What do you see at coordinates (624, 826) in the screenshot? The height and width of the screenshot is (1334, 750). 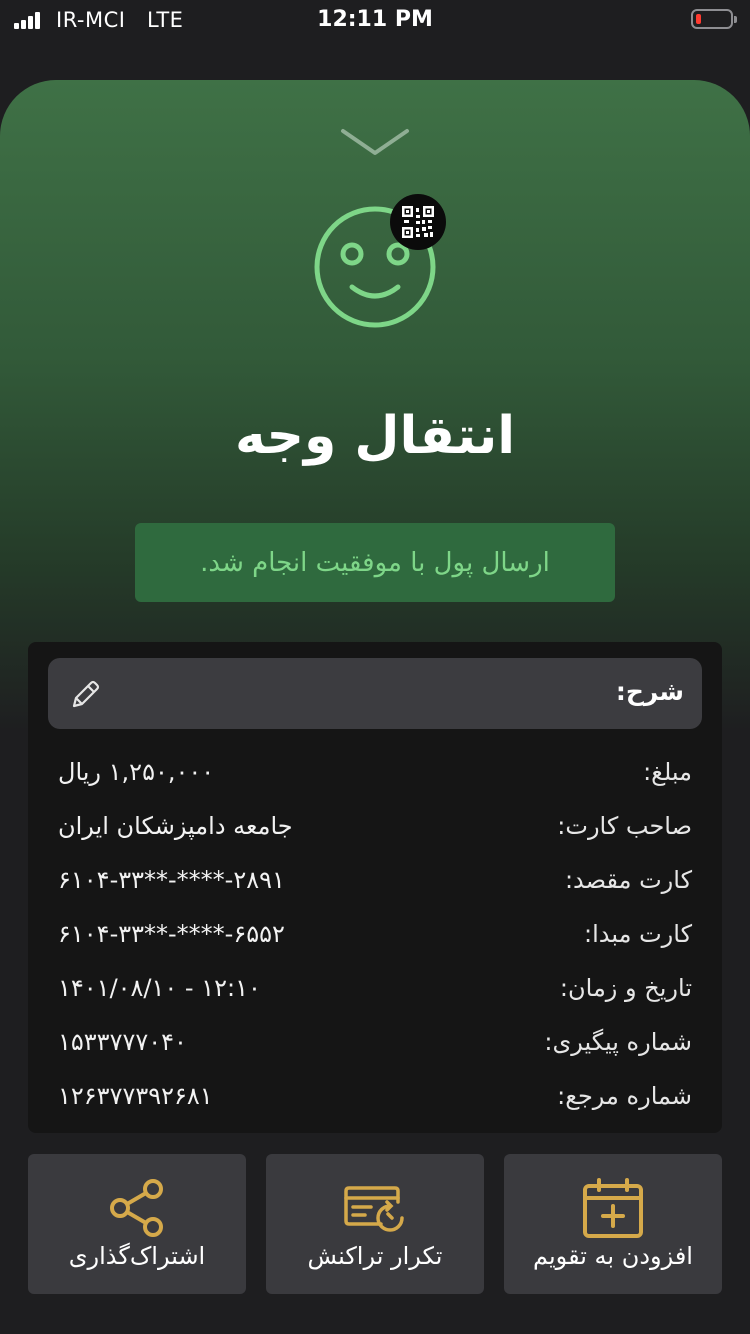 I see `card-owner-label: صاحب کارت:` at bounding box center [624, 826].